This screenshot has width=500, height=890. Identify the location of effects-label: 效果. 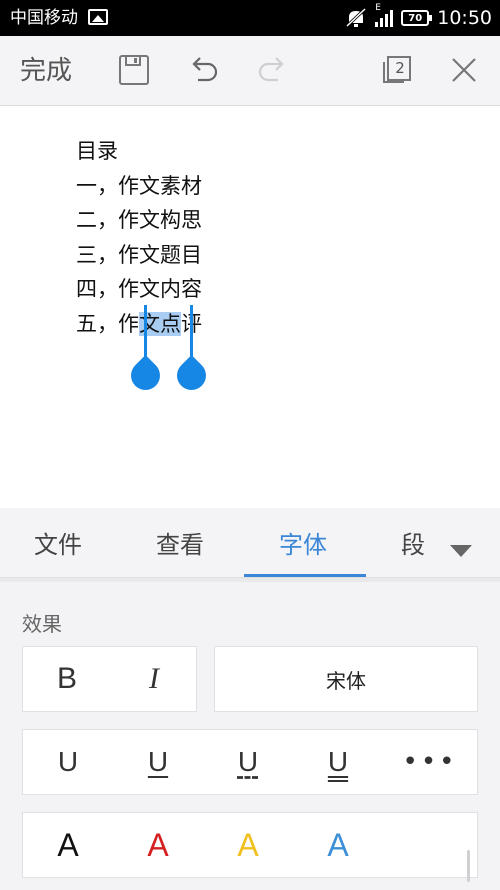
(42, 624).